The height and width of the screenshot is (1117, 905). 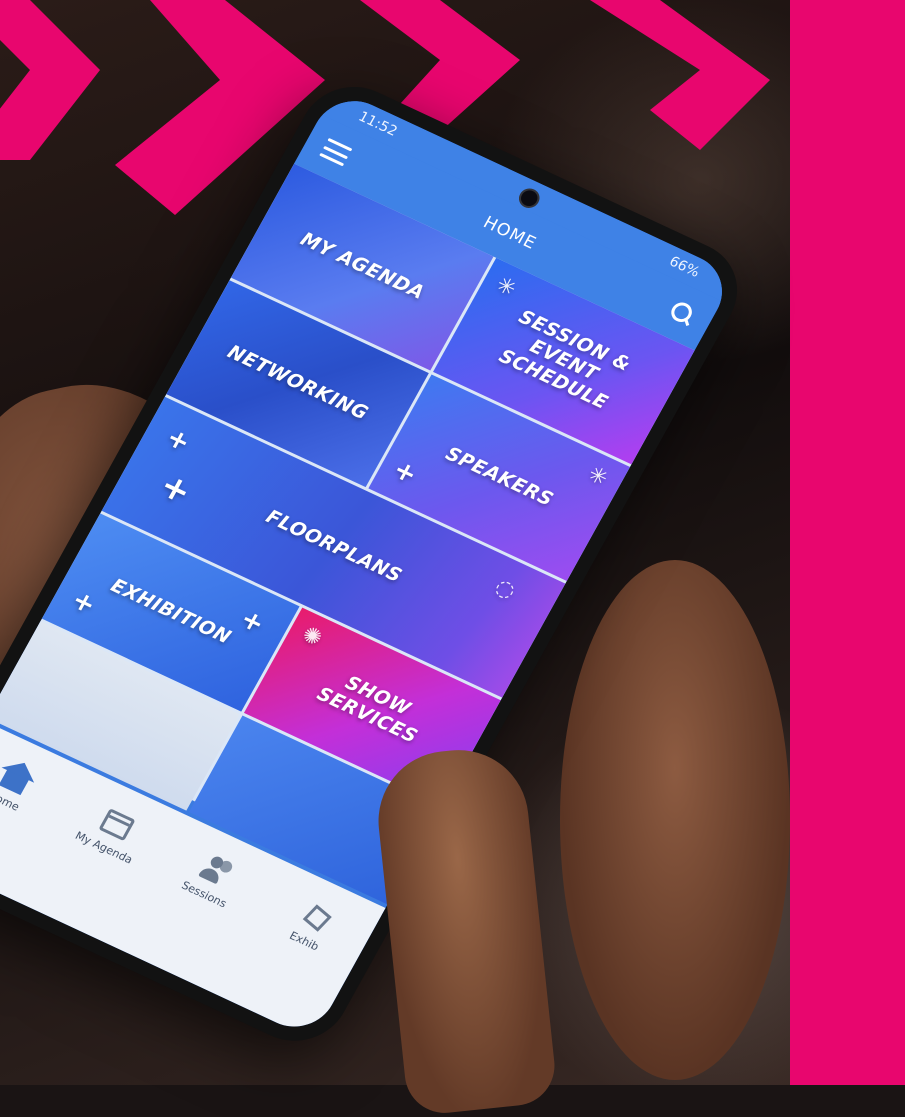 I want to click on pink-brand-bar, so click(x=847, y=542).